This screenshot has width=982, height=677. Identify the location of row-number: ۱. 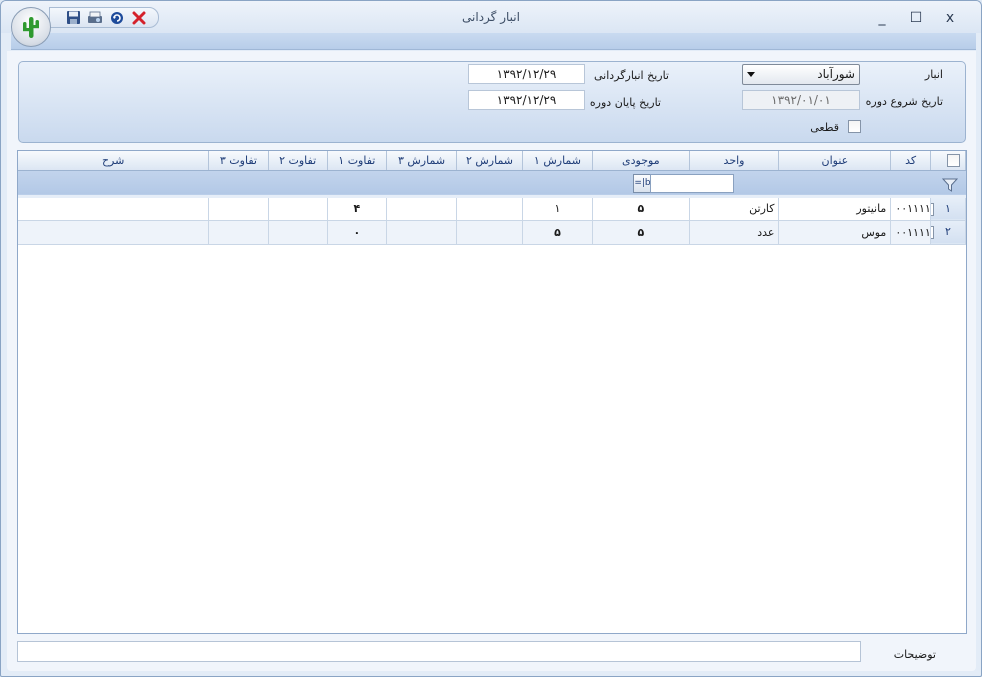
(947, 208).